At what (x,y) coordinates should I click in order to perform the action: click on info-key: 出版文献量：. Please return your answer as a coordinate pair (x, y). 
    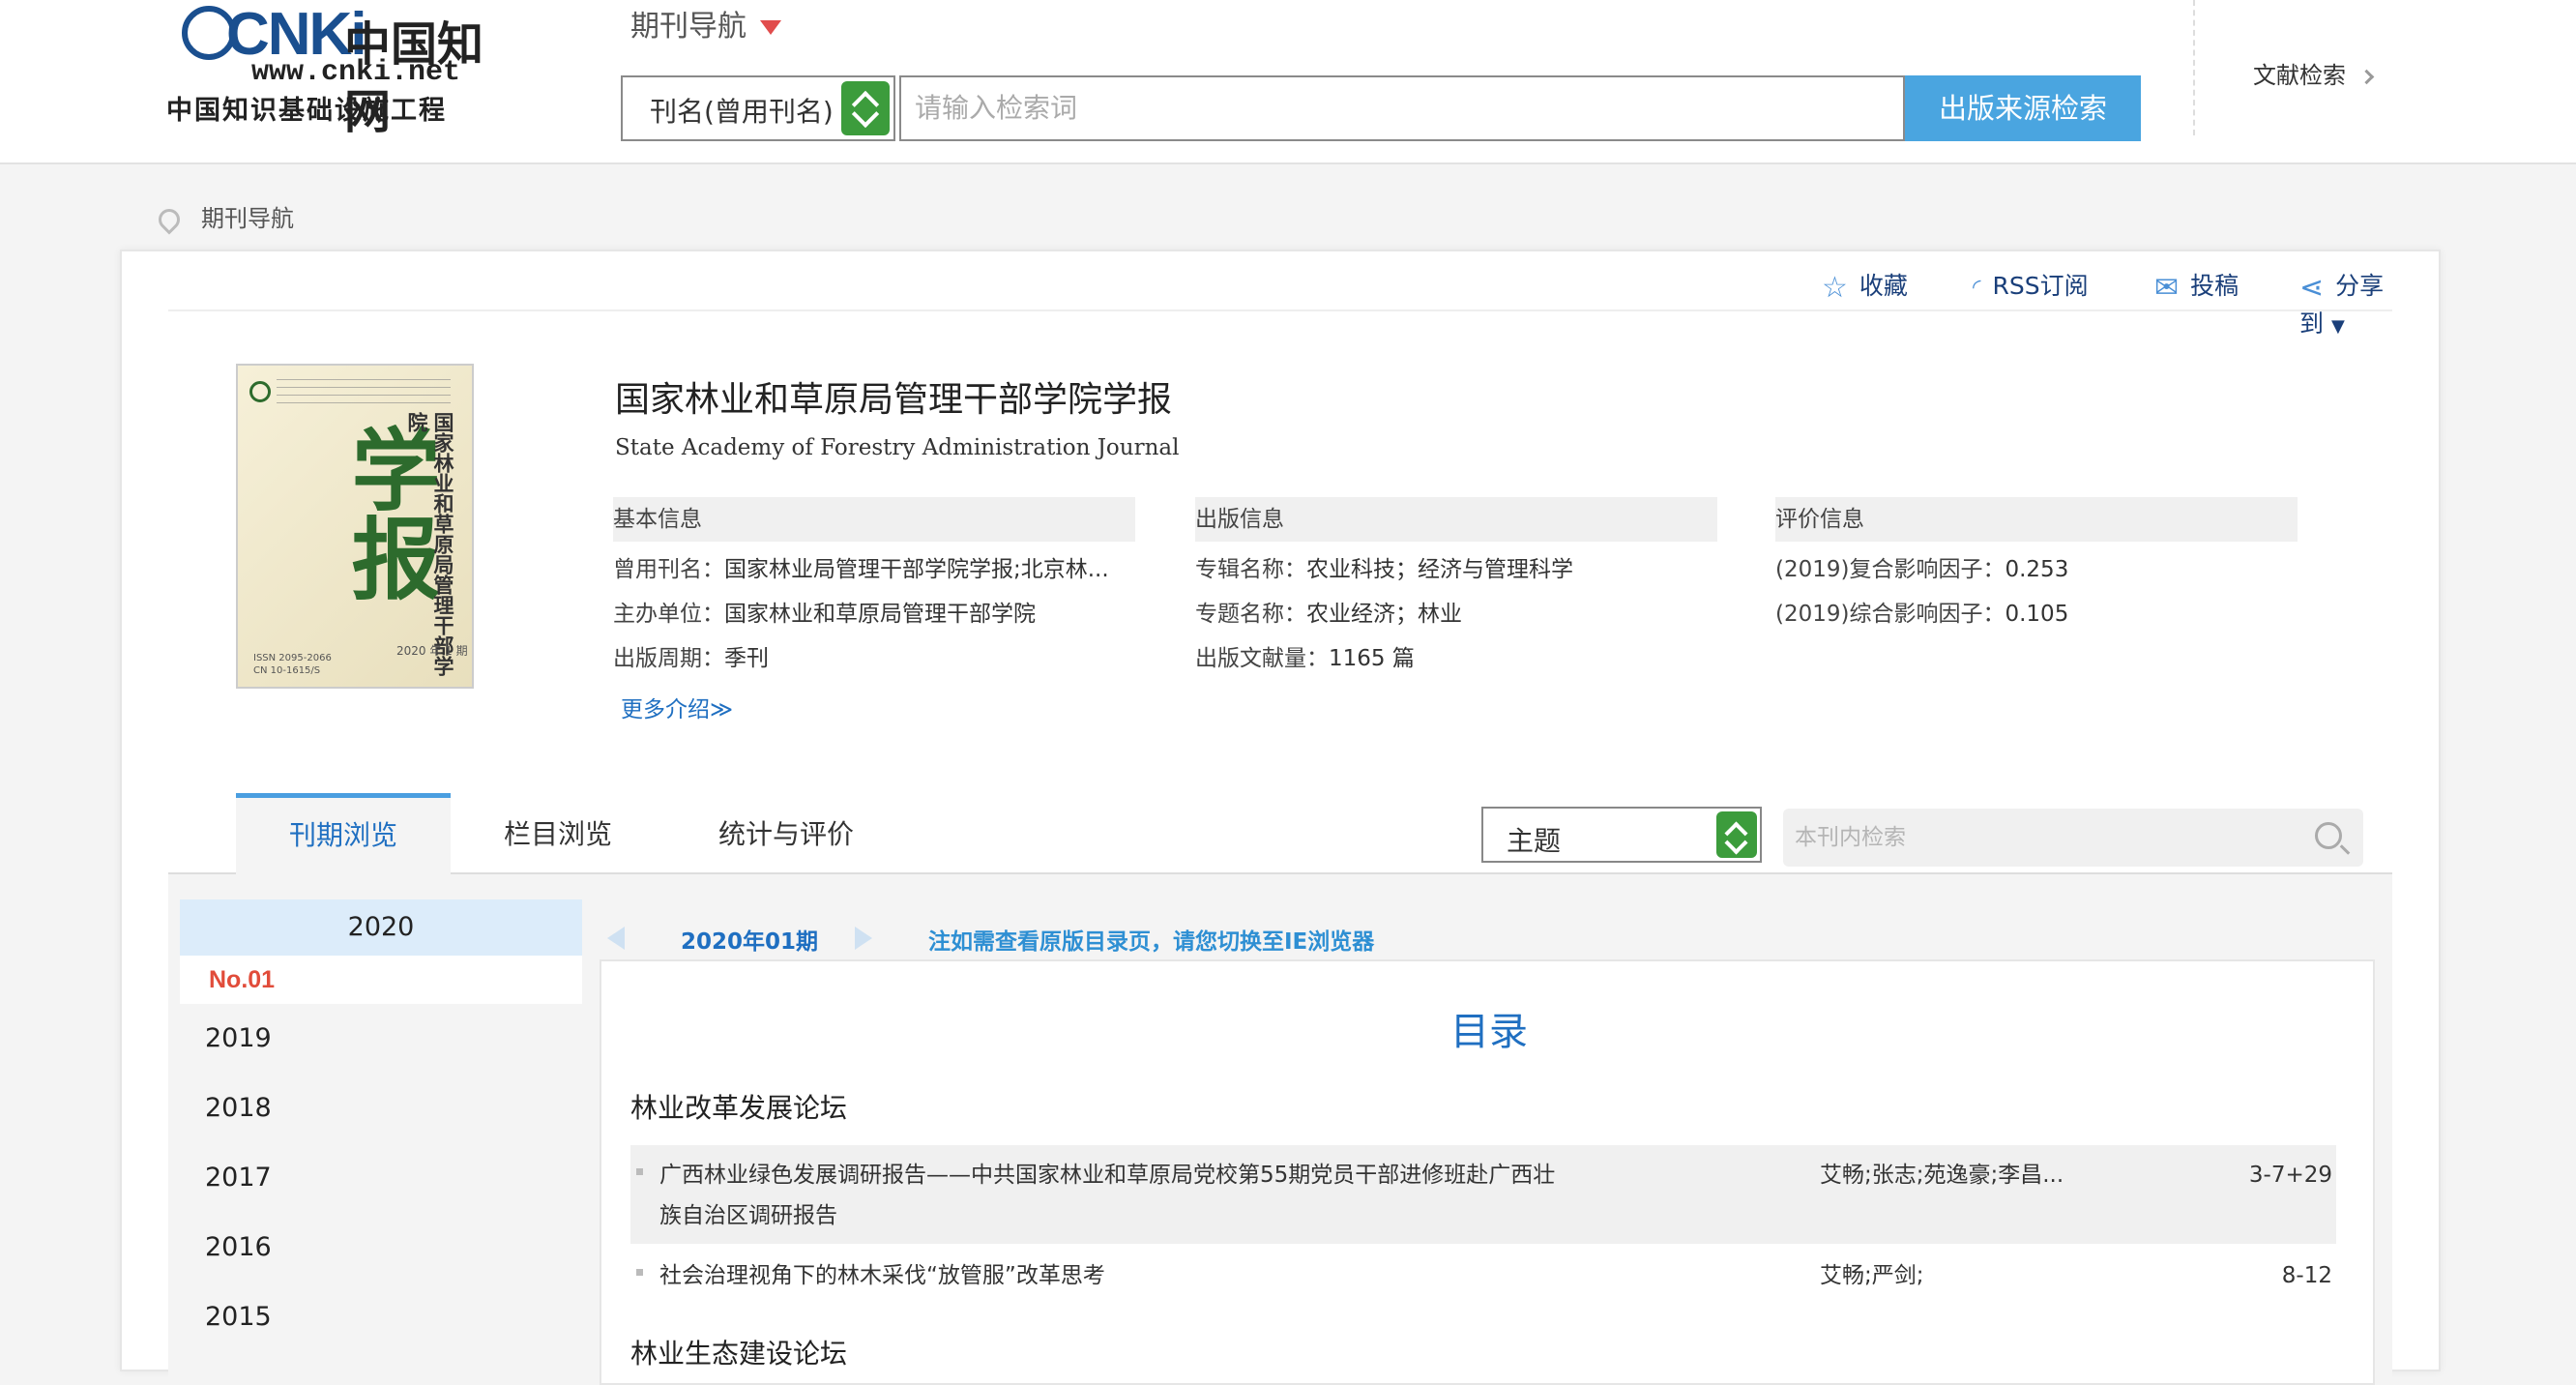
    Looking at the image, I should click on (1262, 659).